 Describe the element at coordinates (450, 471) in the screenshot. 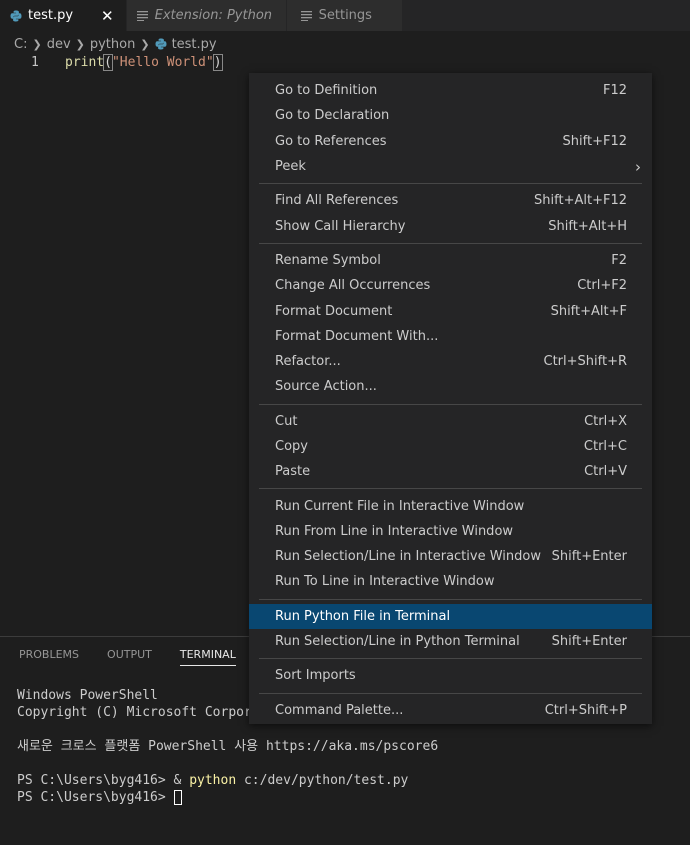

I see `menu-item-paste: Paste Ctrl+V` at that location.